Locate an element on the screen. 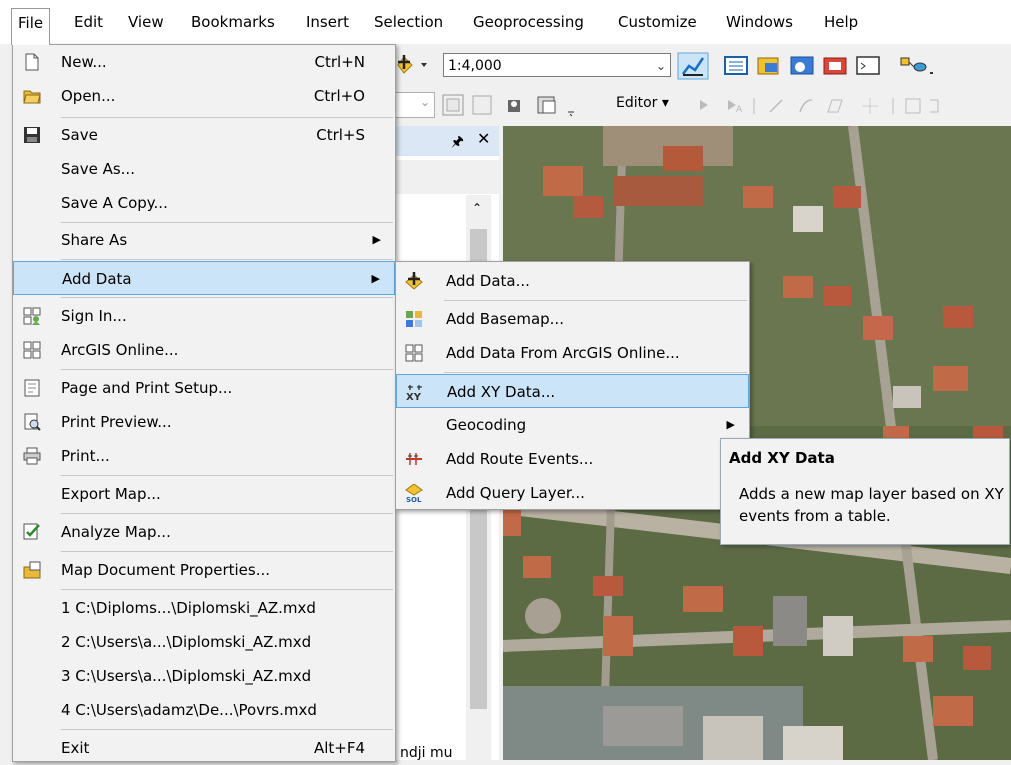 The width and height of the screenshot is (1011, 765). menu-geoprocessing: Geoprocessing is located at coordinates (528, 22).